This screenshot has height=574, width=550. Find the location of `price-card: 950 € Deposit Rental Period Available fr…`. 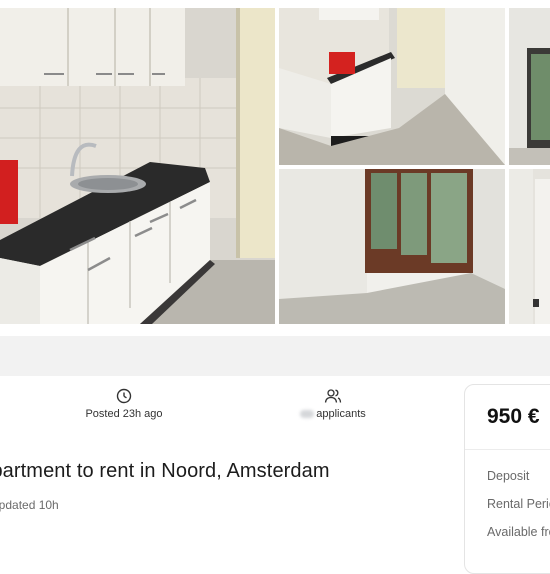

price-card: 950 € Deposit Rental Period Available fr… is located at coordinates (507, 479).